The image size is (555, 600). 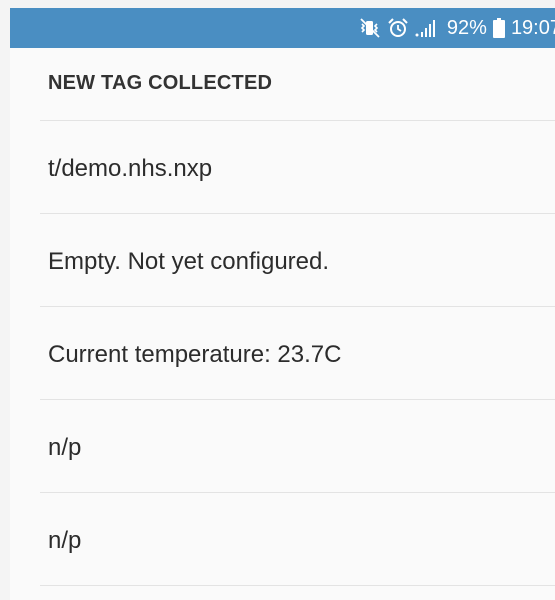 What do you see at coordinates (370, 28) in the screenshot?
I see `mute-vibrate-icon` at bounding box center [370, 28].